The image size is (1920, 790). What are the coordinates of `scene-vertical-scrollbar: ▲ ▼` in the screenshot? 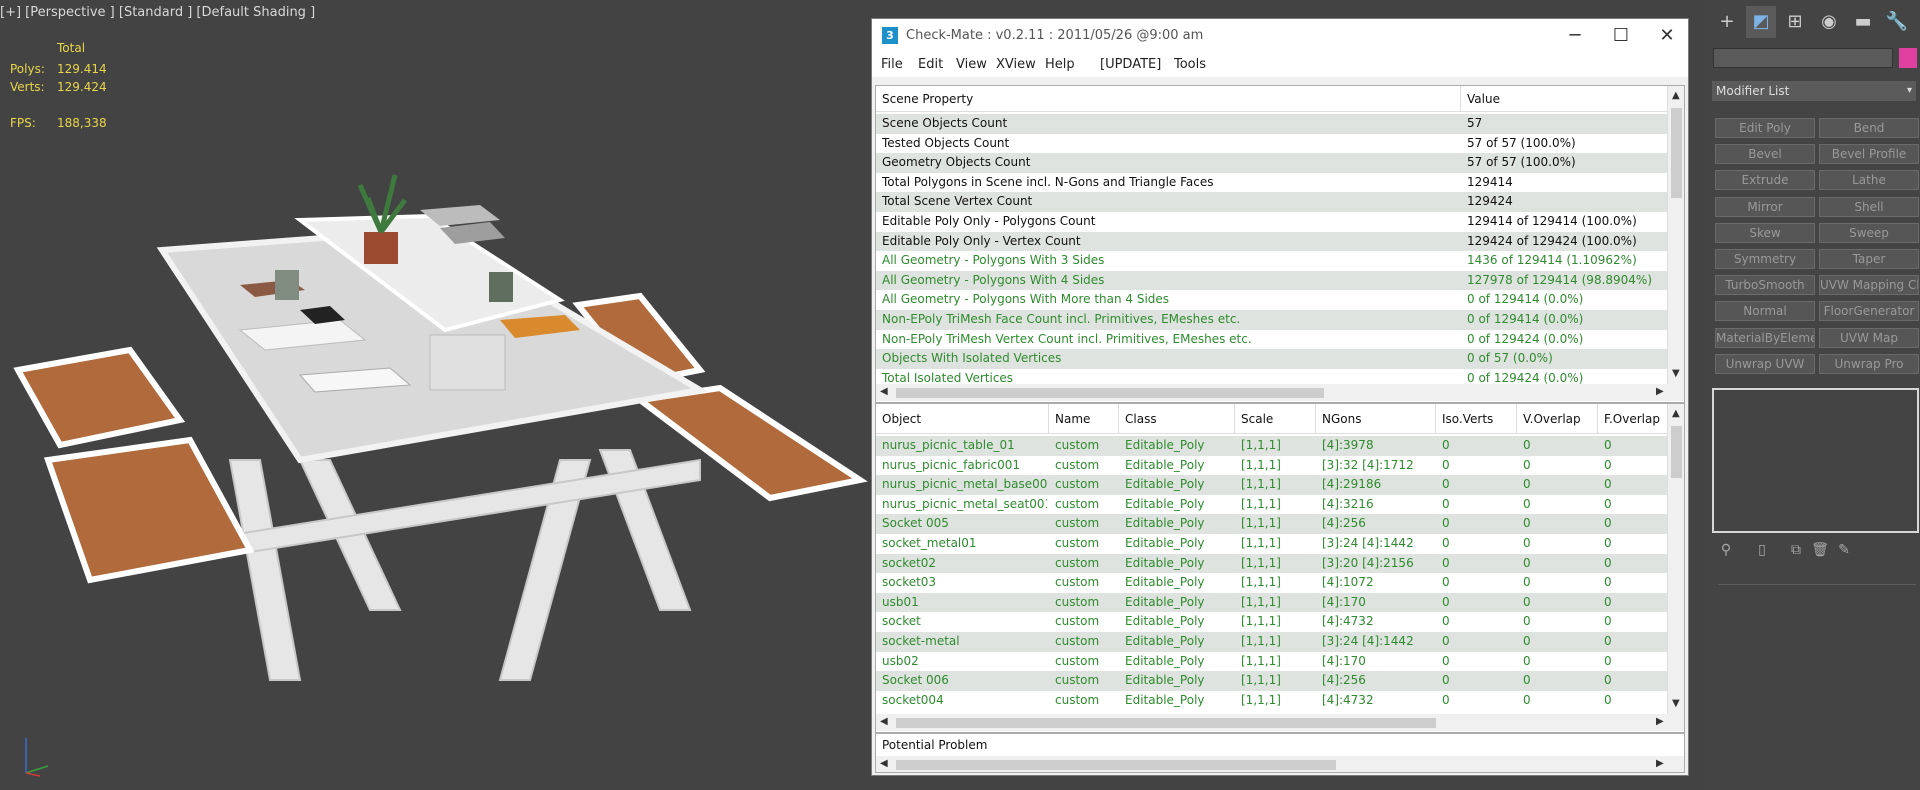 It's located at (1675, 235).